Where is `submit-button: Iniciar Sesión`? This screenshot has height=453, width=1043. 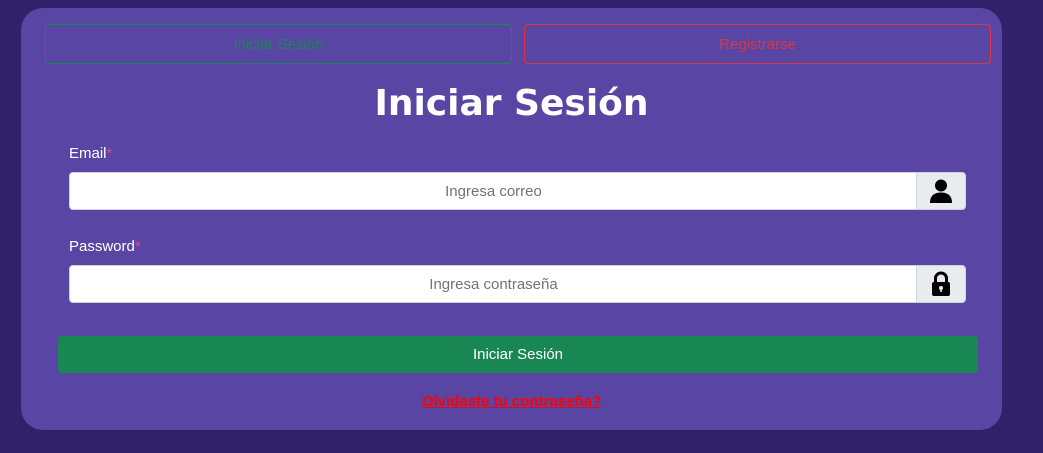 submit-button: Iniciar Sesión is located at coordinates (518, 354).